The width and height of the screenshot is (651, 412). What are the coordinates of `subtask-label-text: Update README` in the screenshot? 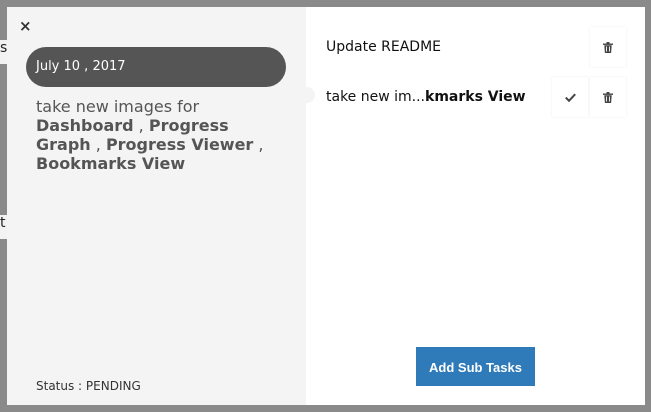 It's located at (384, 47).